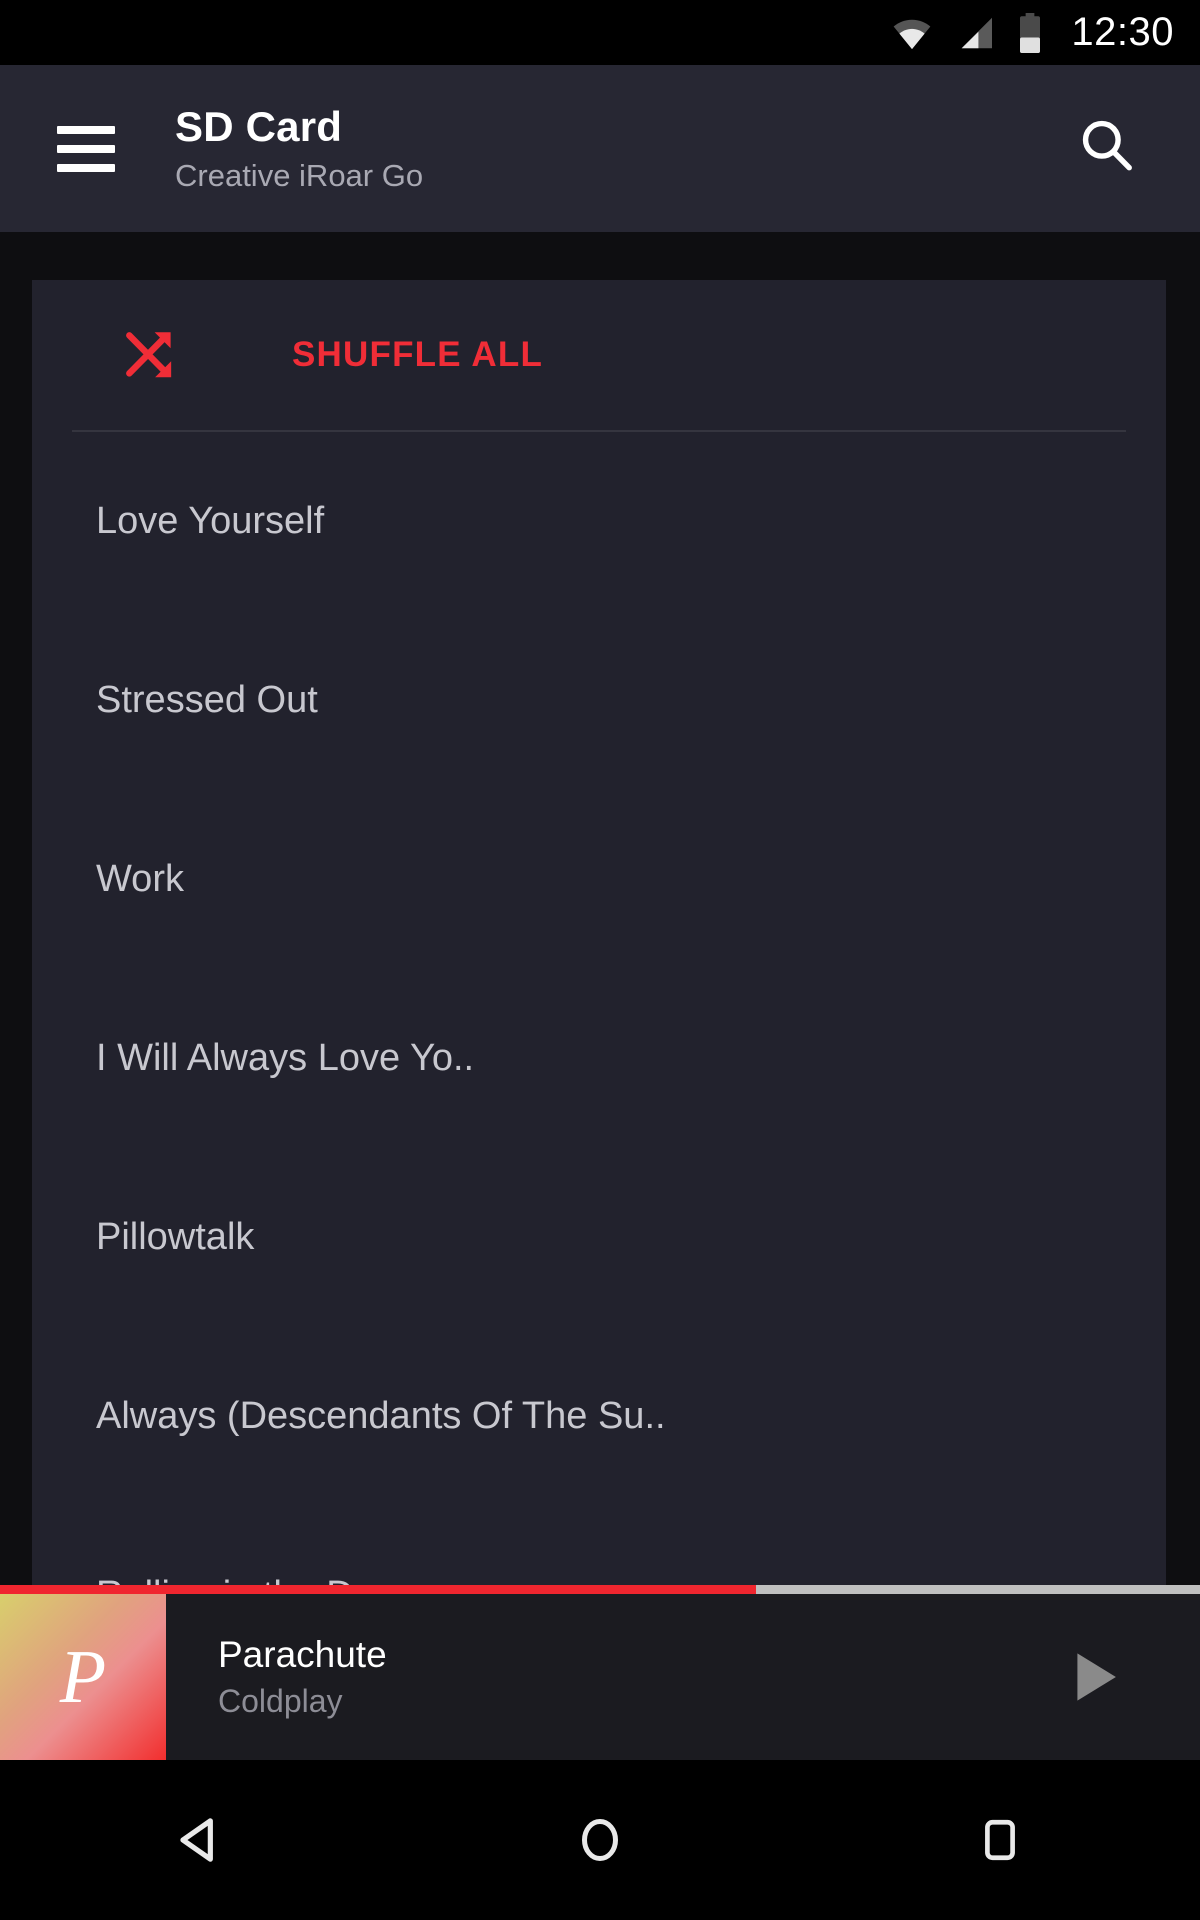  I want to click on album-art-letter: P, so click(83, 1676).